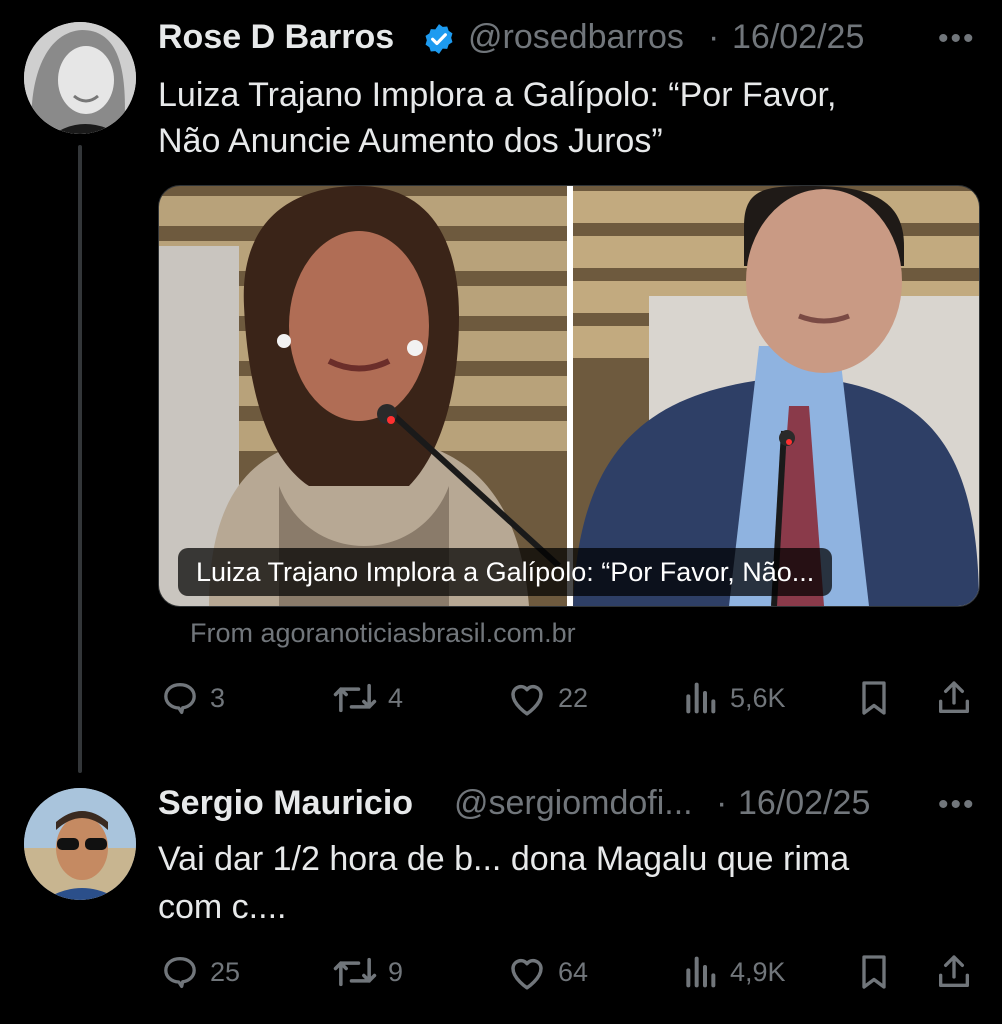  What do you see at coordinates (396, 697) in the screenshot?
I see `repost-count: 4` at bounding box center [396, 697].